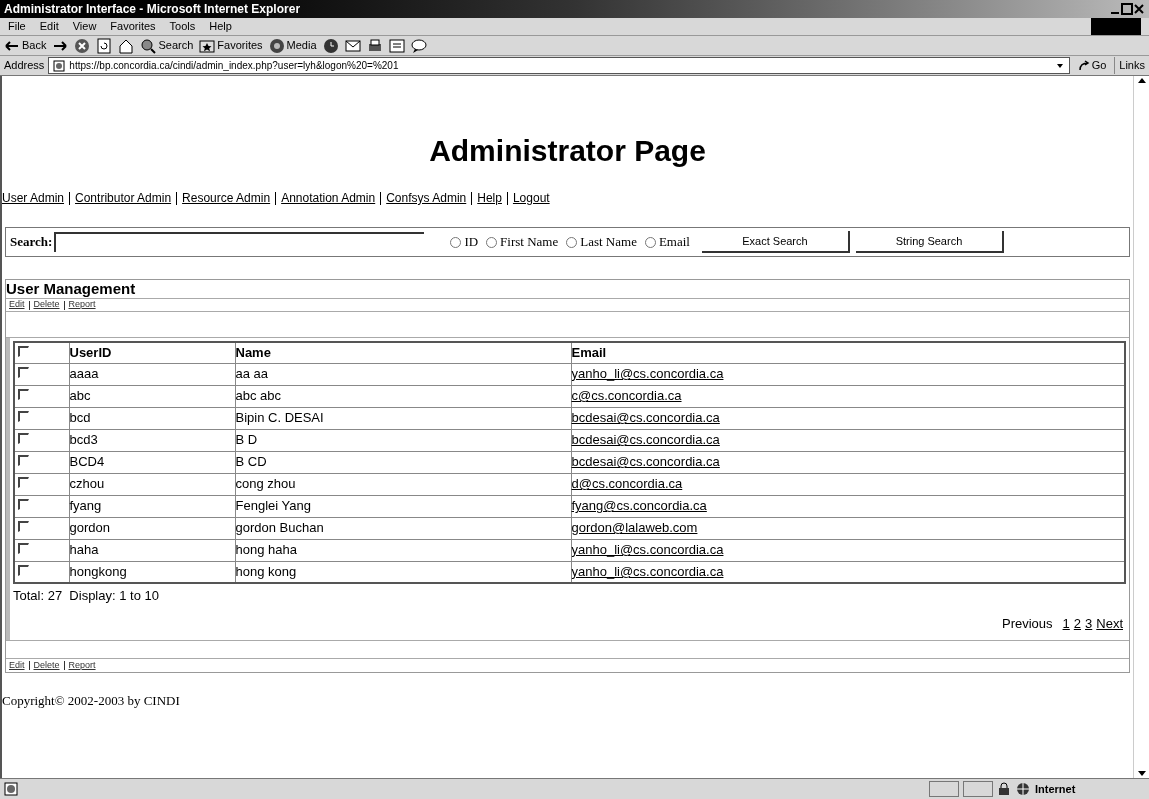 The height and width of the screenshot is (799, 1149). I want to click on radio-label: Last Name, so click(608, 242).